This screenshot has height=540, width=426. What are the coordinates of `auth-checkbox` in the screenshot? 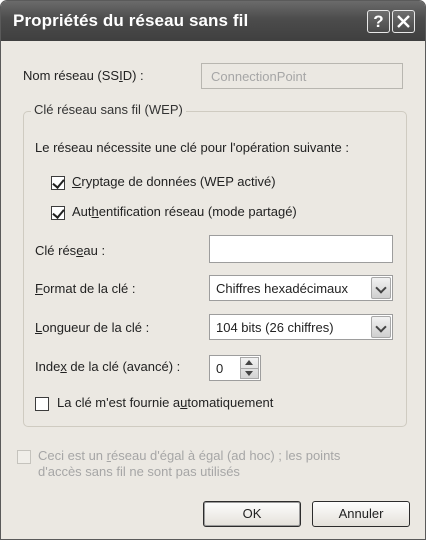 It's located at (58, 213).